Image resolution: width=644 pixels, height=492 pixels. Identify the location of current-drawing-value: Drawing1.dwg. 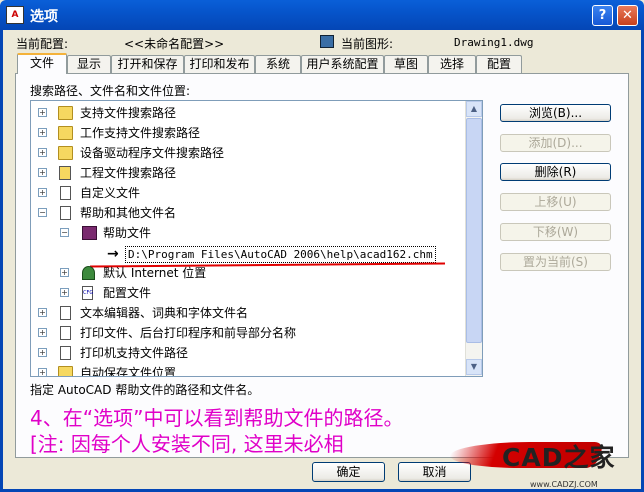
(494, 42).